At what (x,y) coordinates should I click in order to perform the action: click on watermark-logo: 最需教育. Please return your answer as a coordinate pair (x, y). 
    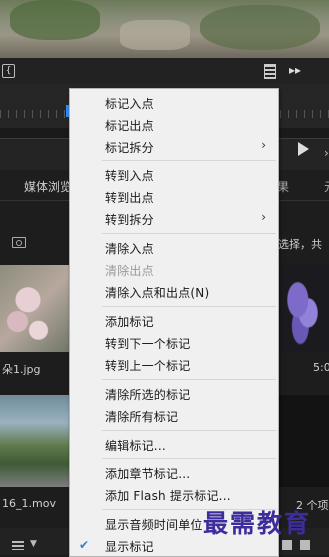
    Looking at the image, I should click on (257, 523).